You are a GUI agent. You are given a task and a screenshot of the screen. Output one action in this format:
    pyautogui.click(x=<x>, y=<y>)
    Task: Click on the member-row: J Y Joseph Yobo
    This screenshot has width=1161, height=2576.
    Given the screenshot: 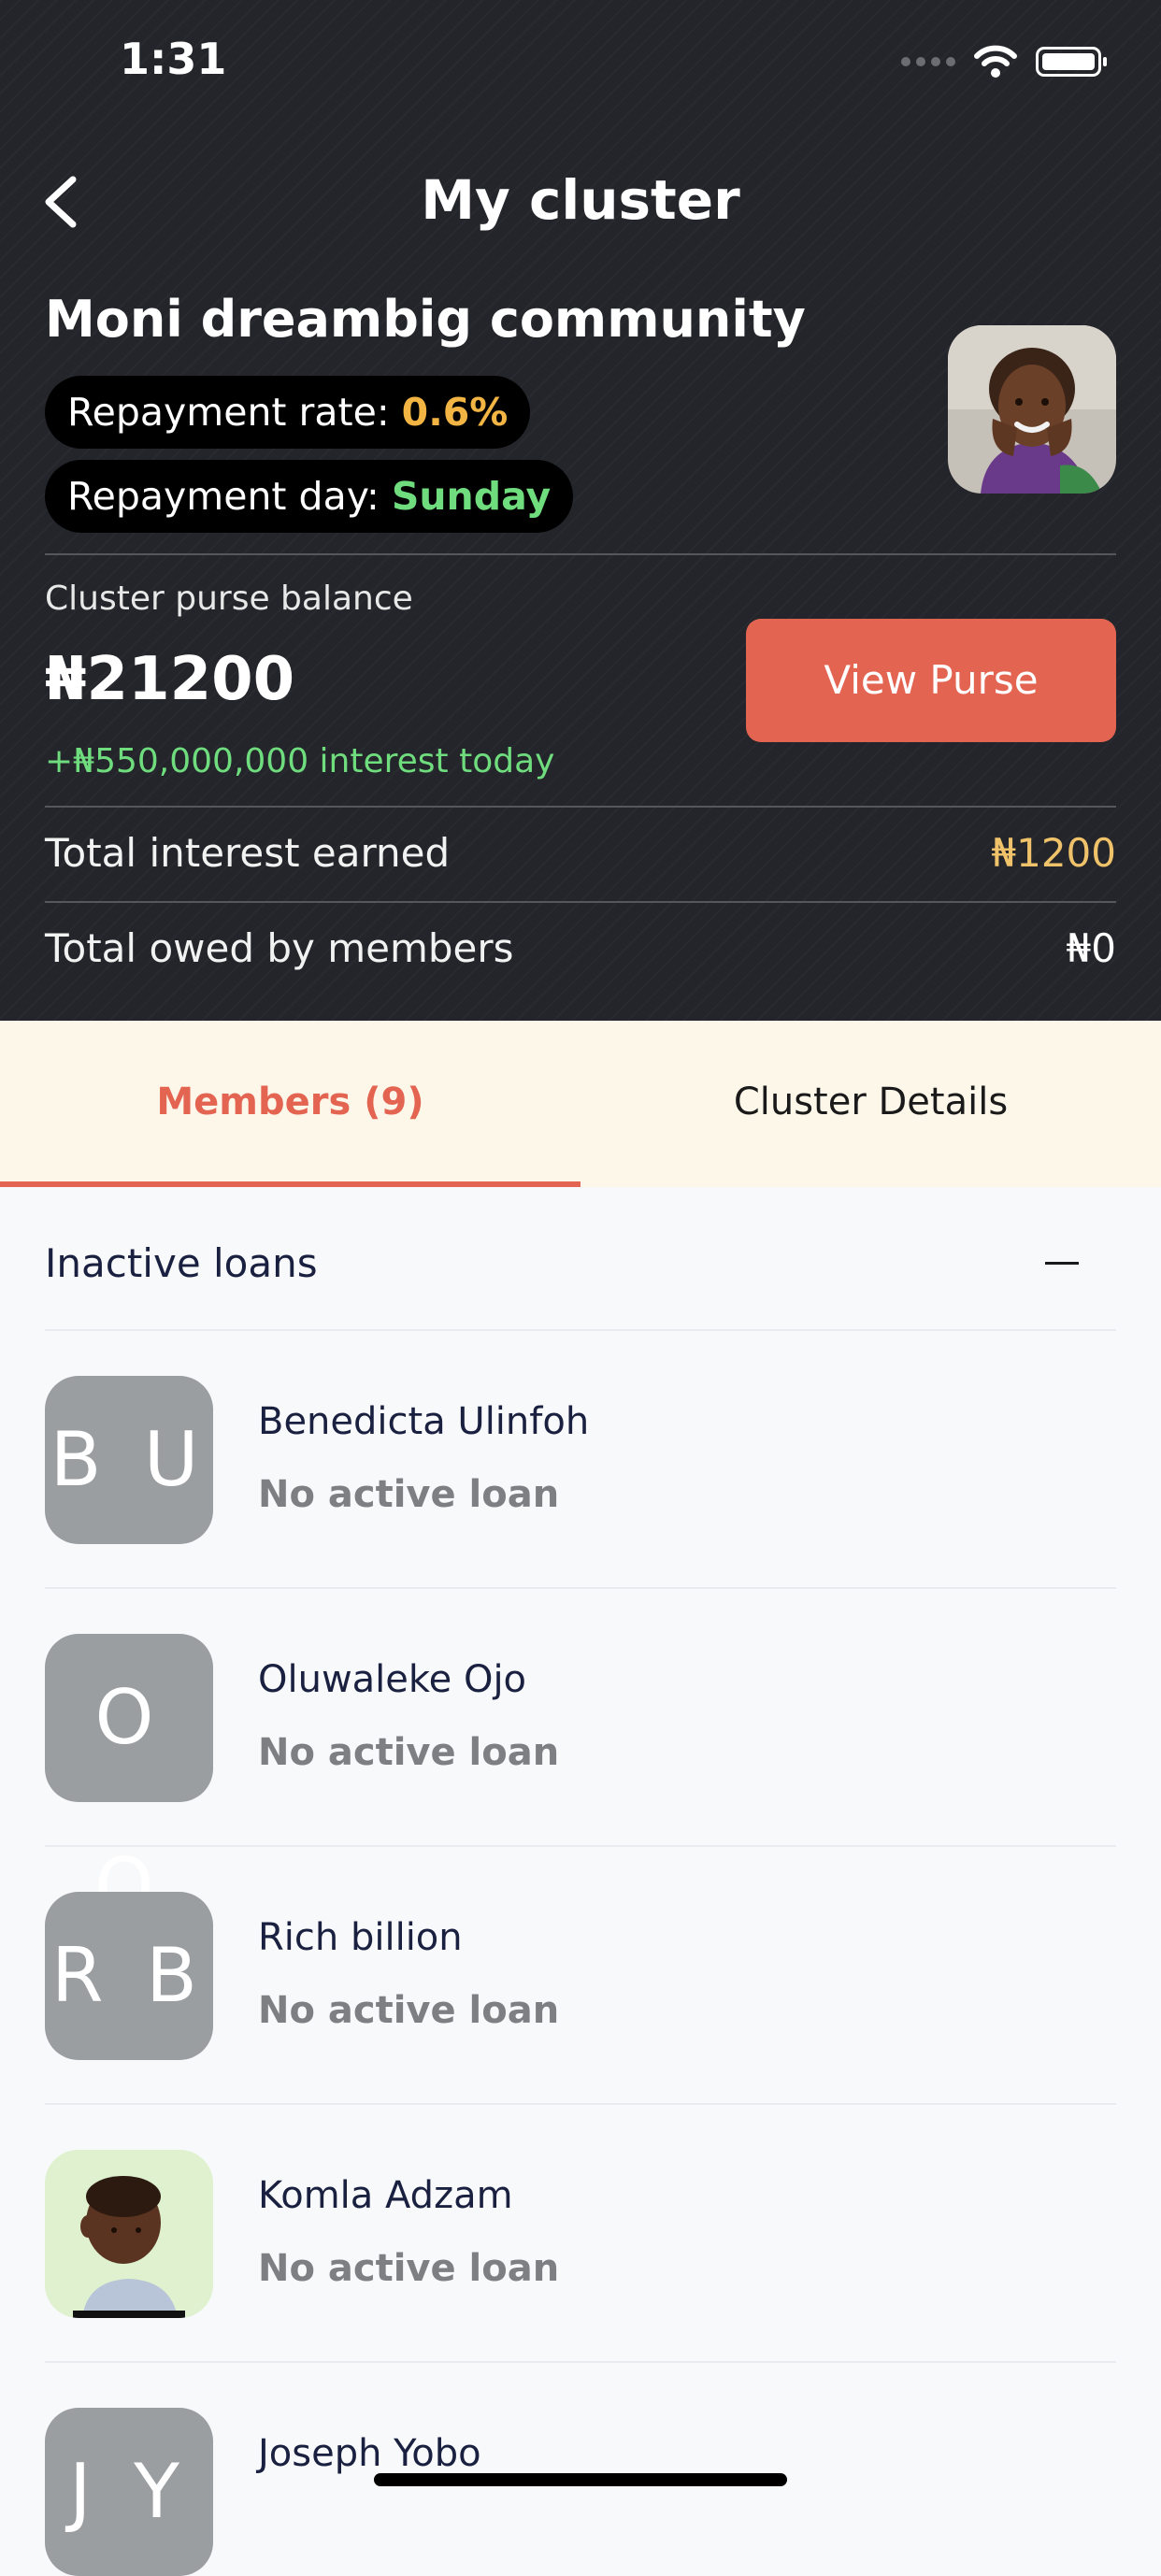 What is the action you would take?
    pyautogui.click(x=580, y=2492)
    